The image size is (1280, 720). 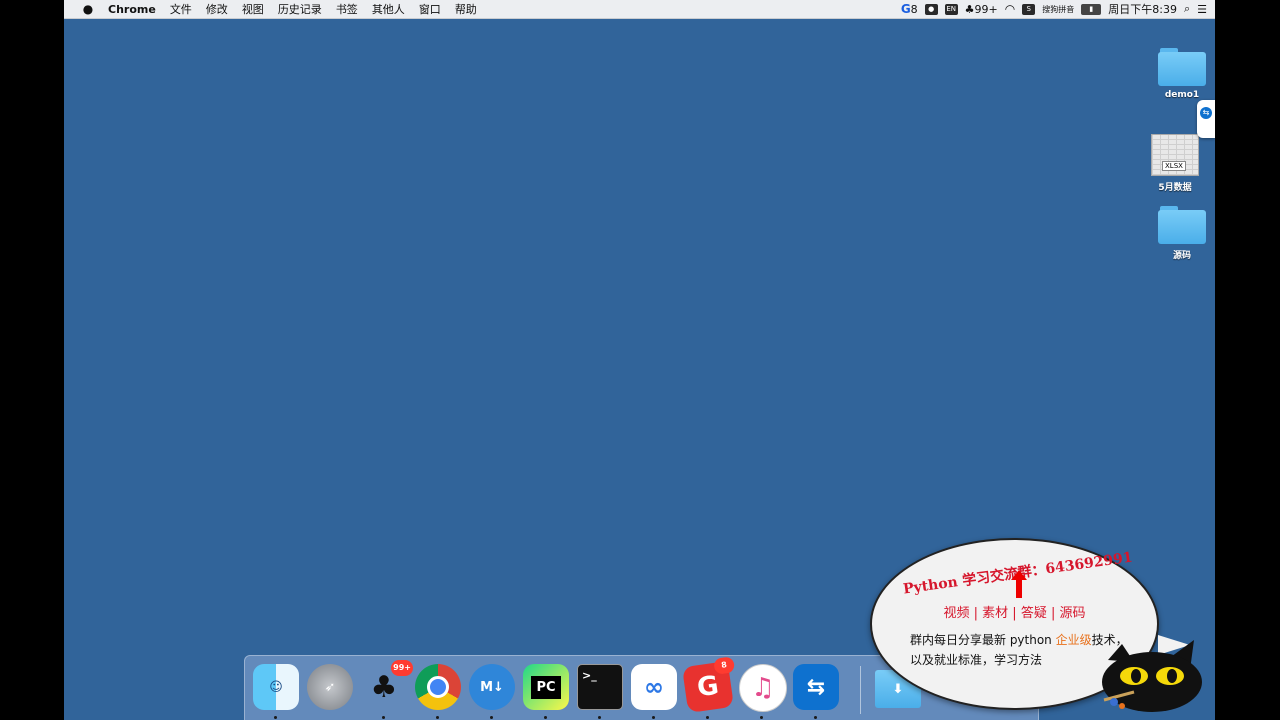 I want to click on desktop-item-source: 源码, so click(x=1181, y=233).